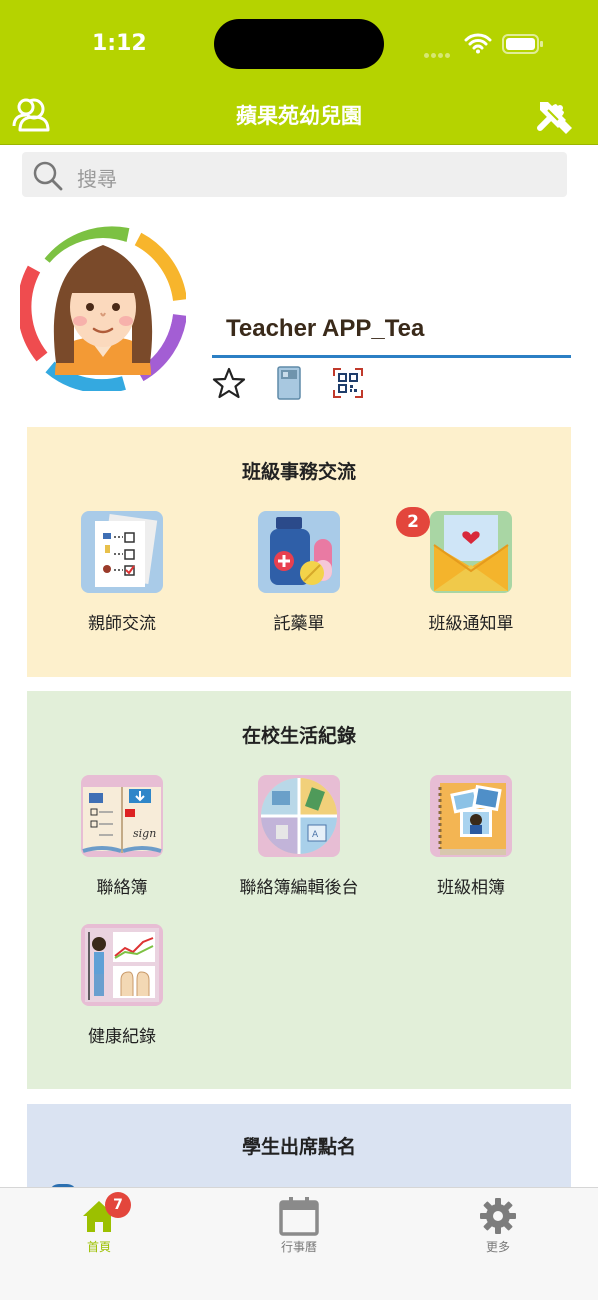 The image size is (598, 1300). Describe the element at coordinates (98, 1247) in the screenshot. I see `tab-label: 首頁` at that location.